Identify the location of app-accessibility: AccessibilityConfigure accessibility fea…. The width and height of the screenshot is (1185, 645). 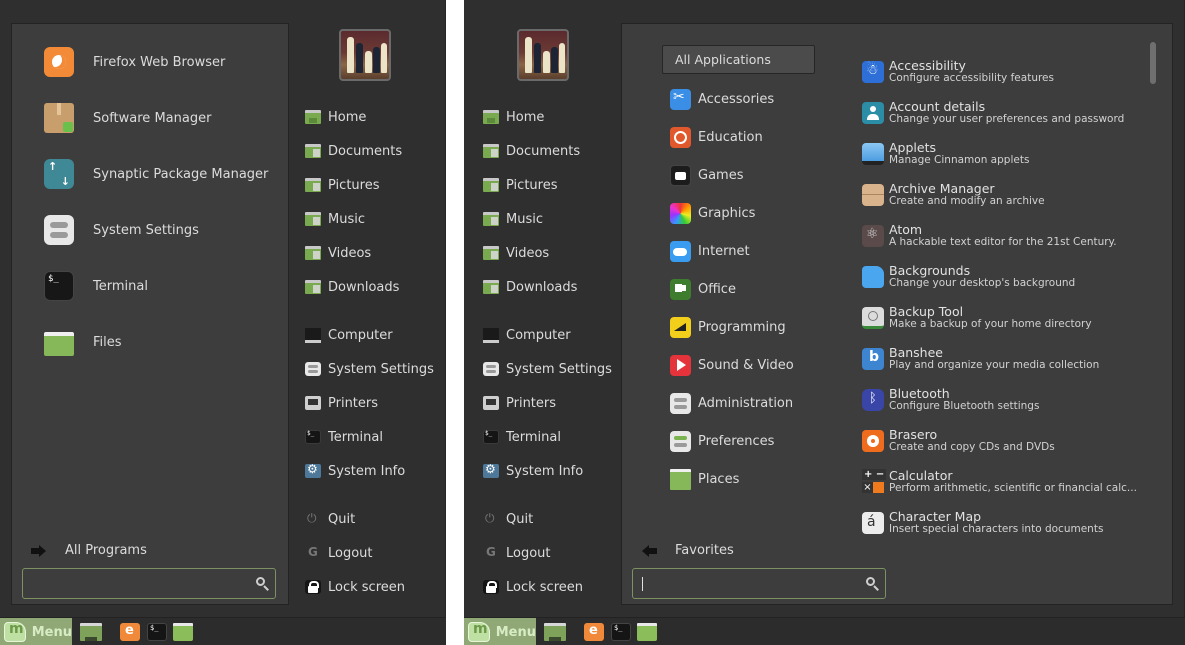
(1002, 71).